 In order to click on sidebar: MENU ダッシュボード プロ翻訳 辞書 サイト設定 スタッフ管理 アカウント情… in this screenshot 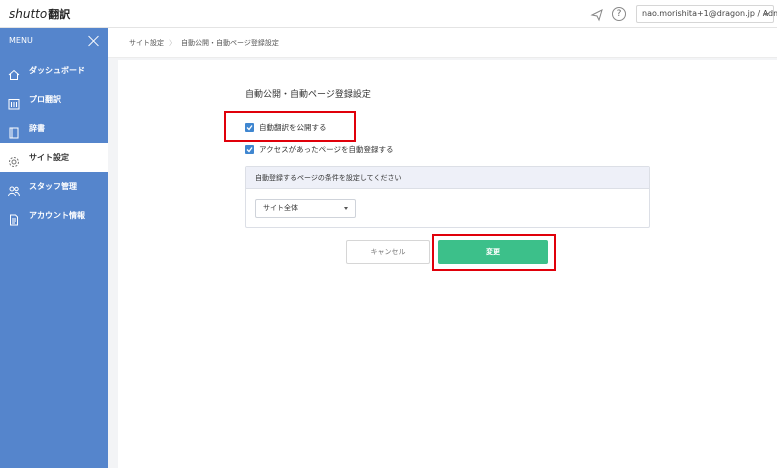, I will do `click(54, 248)`.